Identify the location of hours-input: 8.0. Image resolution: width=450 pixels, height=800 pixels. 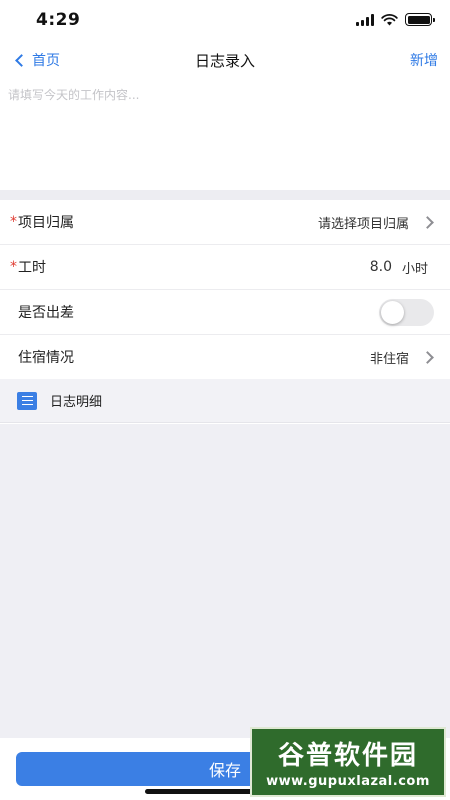
(381, 267).